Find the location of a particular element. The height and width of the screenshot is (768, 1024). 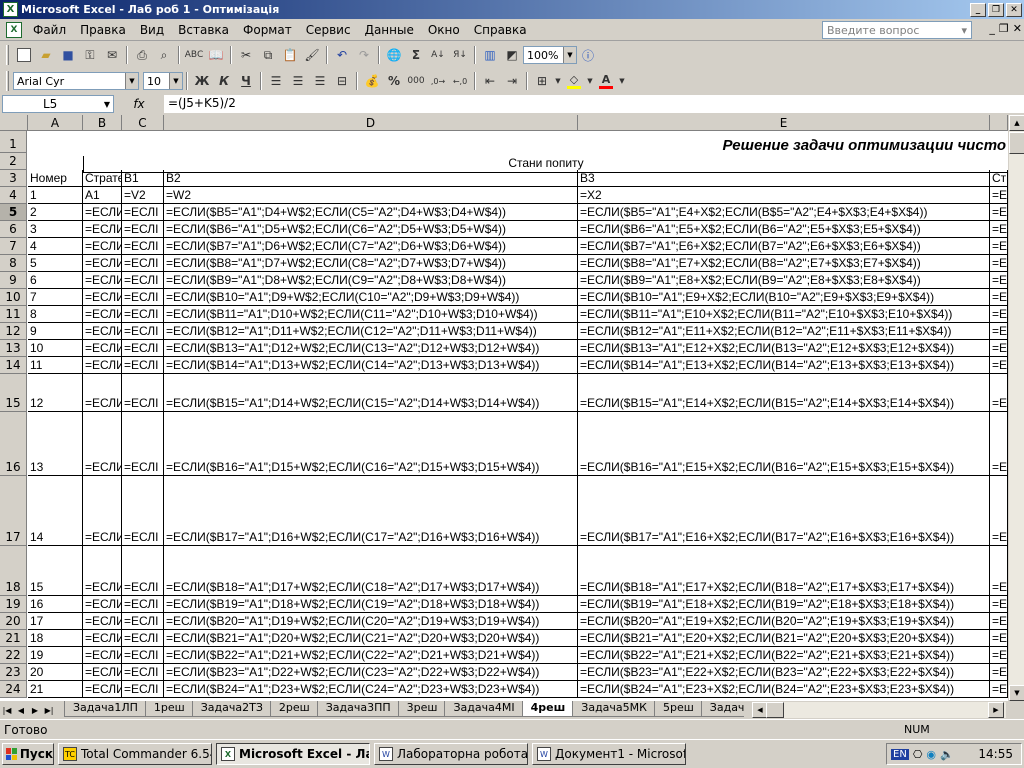

font-name-combo: Arial Cyr ▼ is located at coordinates (76, 81).